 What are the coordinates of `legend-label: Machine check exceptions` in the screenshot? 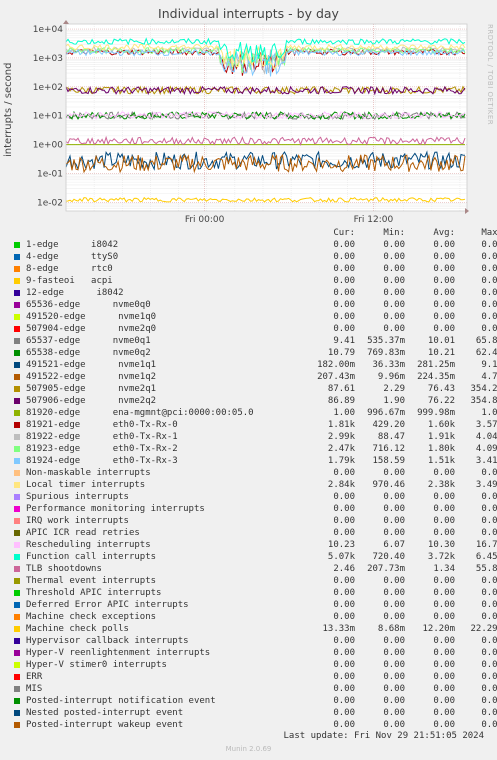 It's located at (91, 617).